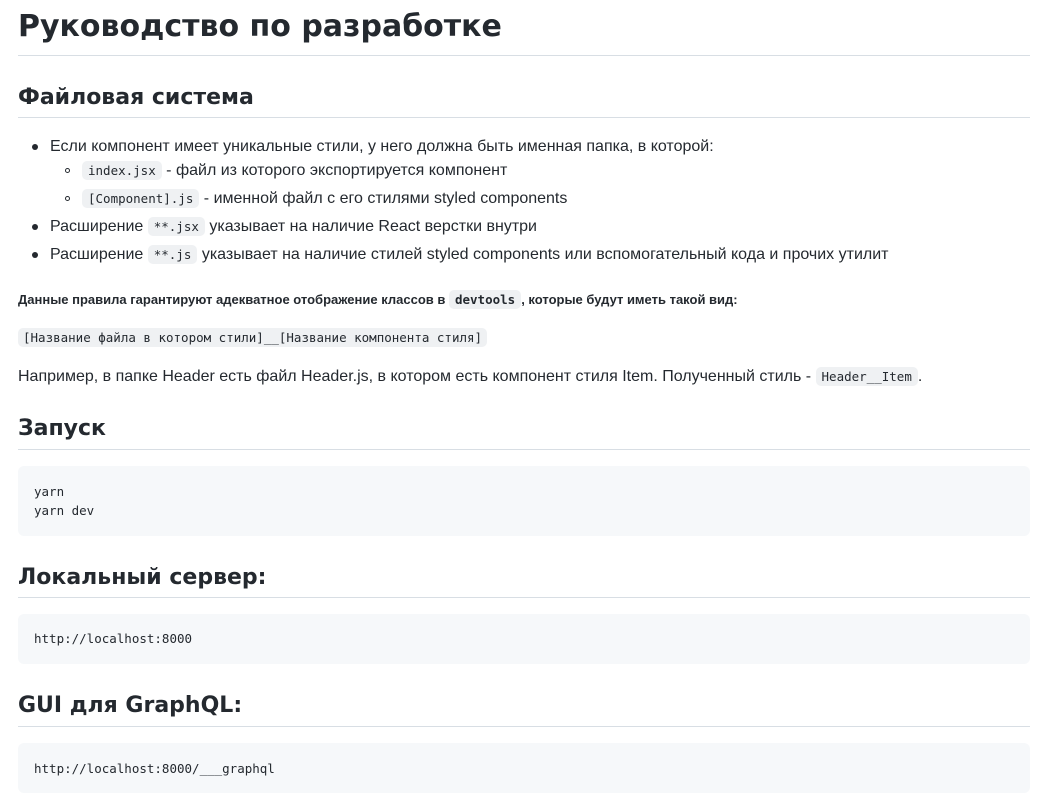 The image size is (1045, 810). Describe the element at coordinates (524, 768) in the screenshot. I see `code-block-graphql: http://localhost:8000/___graphql` at that location.